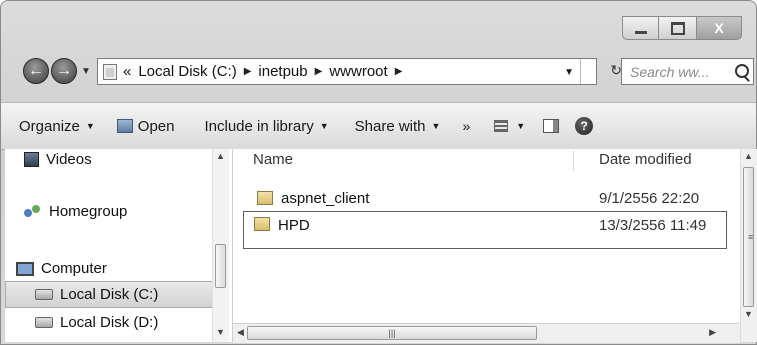  I want to click on breadcrumb-local-disk-c: Local Disk (C:), so click(187, 71).